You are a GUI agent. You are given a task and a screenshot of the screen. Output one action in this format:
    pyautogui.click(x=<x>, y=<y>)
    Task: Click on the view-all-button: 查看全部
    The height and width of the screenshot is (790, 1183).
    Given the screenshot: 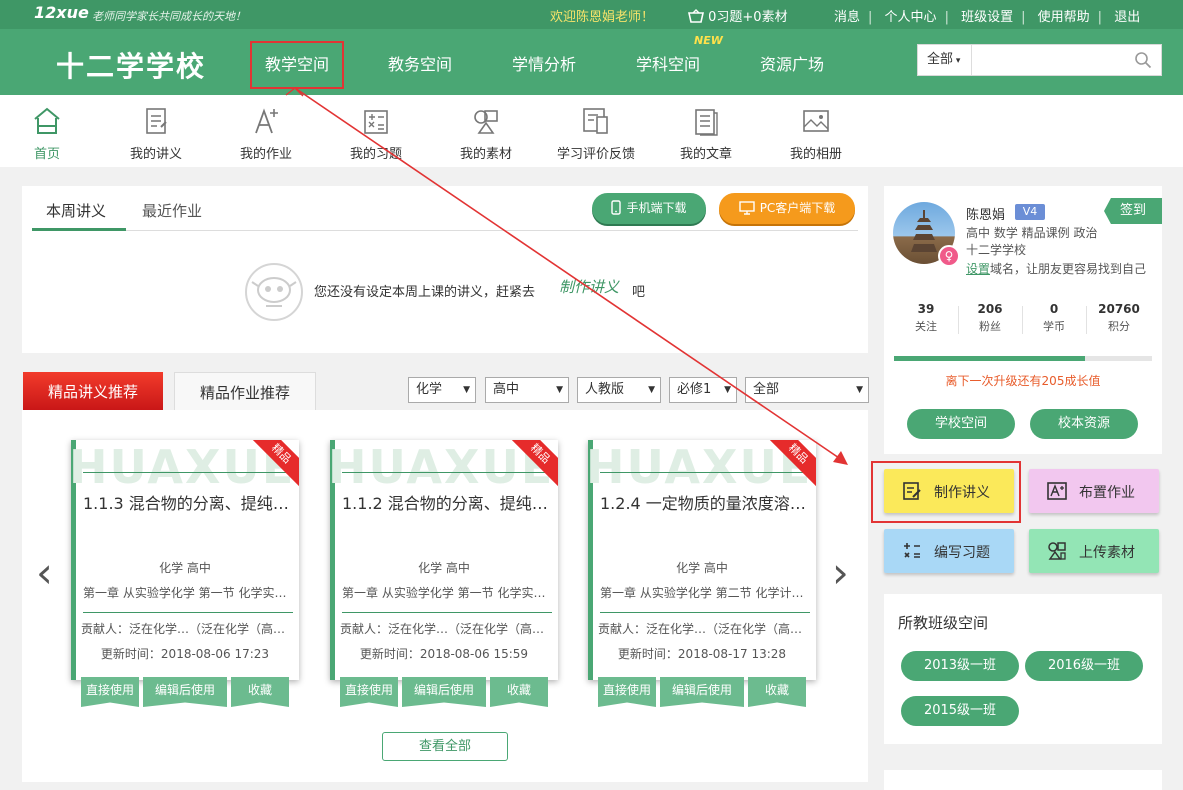 What is the action you would take?
    pyautogui.click(x=445, y=746)
    